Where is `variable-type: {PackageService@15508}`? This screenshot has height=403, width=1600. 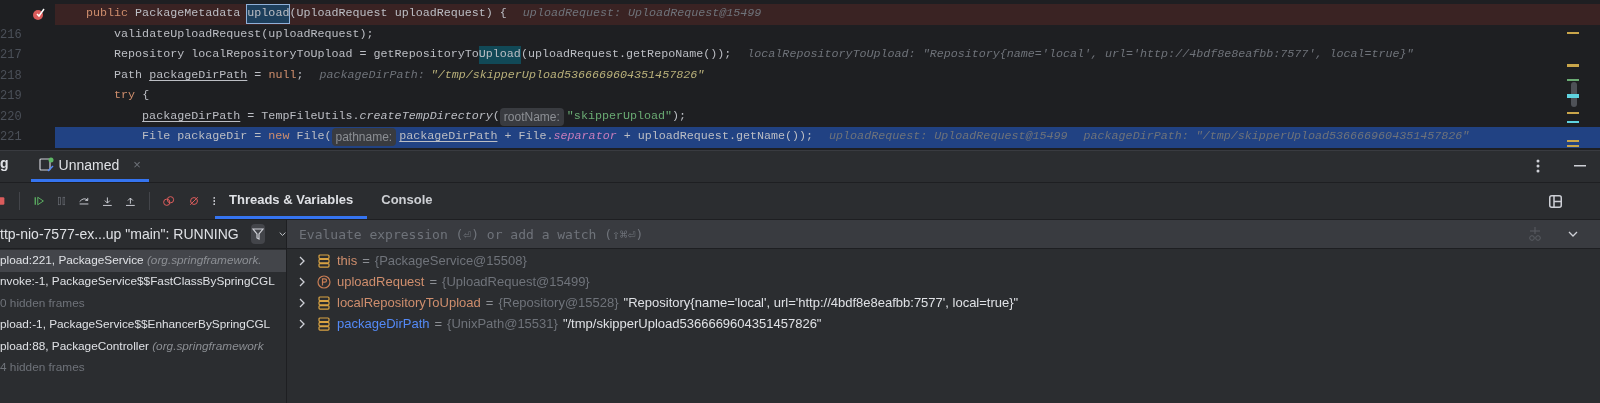
variable-type: {PackageService@15508} is located at coordinates (450, 260).